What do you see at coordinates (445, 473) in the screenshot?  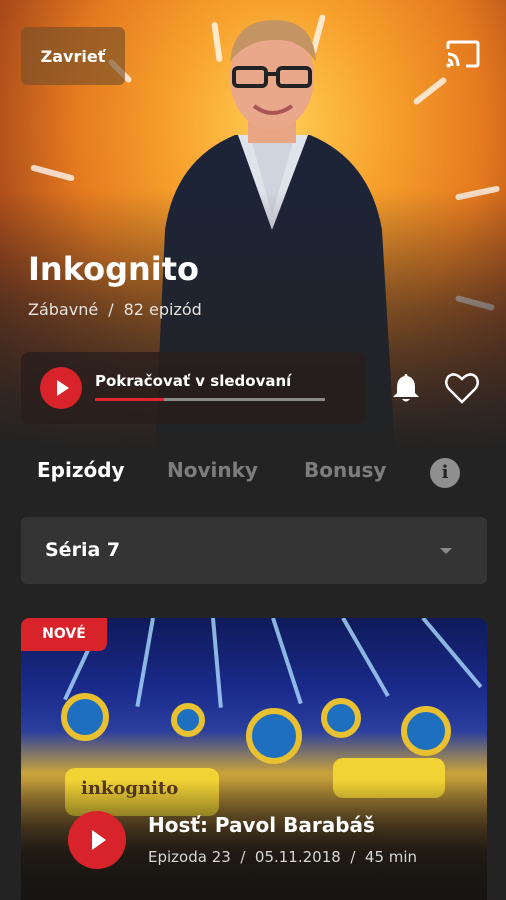 I see `info-icon: i` at bounding box center [445, 473].